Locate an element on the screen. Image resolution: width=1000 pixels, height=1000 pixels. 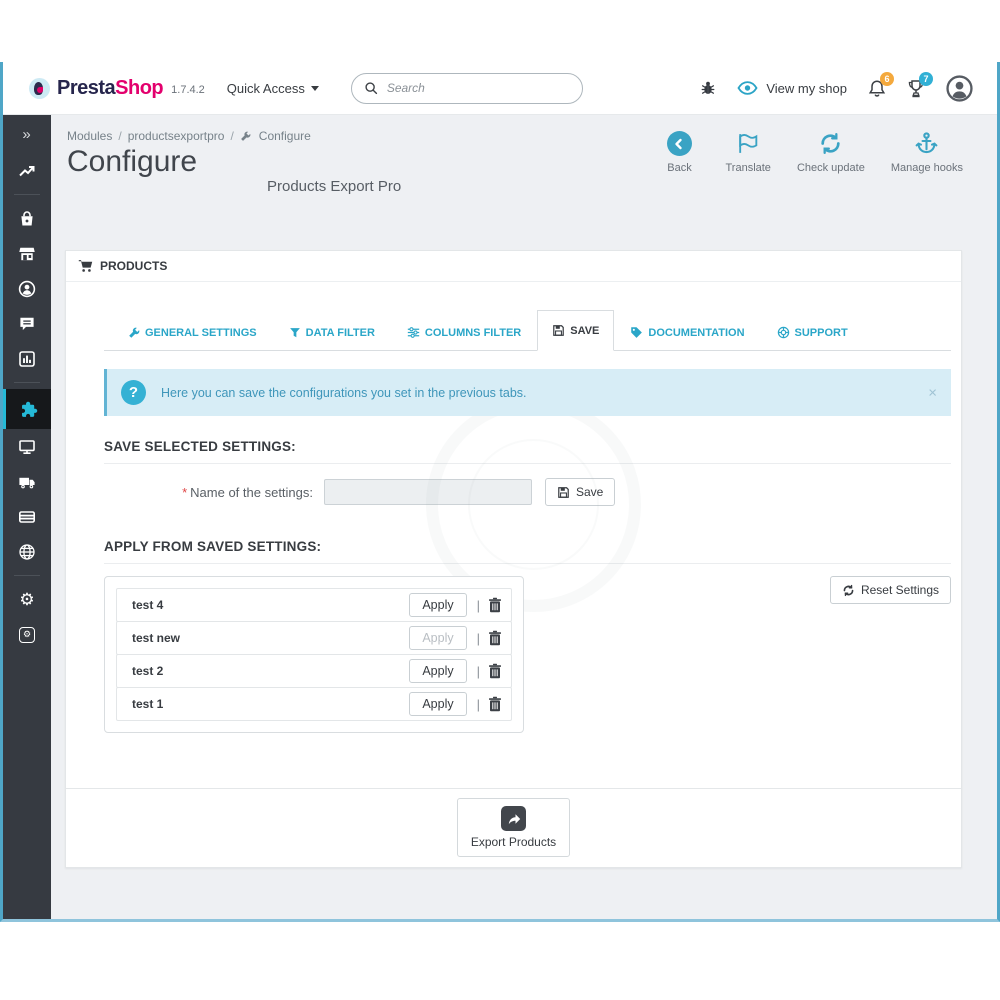
caret-down-icon is located at coordinates (314, 88).